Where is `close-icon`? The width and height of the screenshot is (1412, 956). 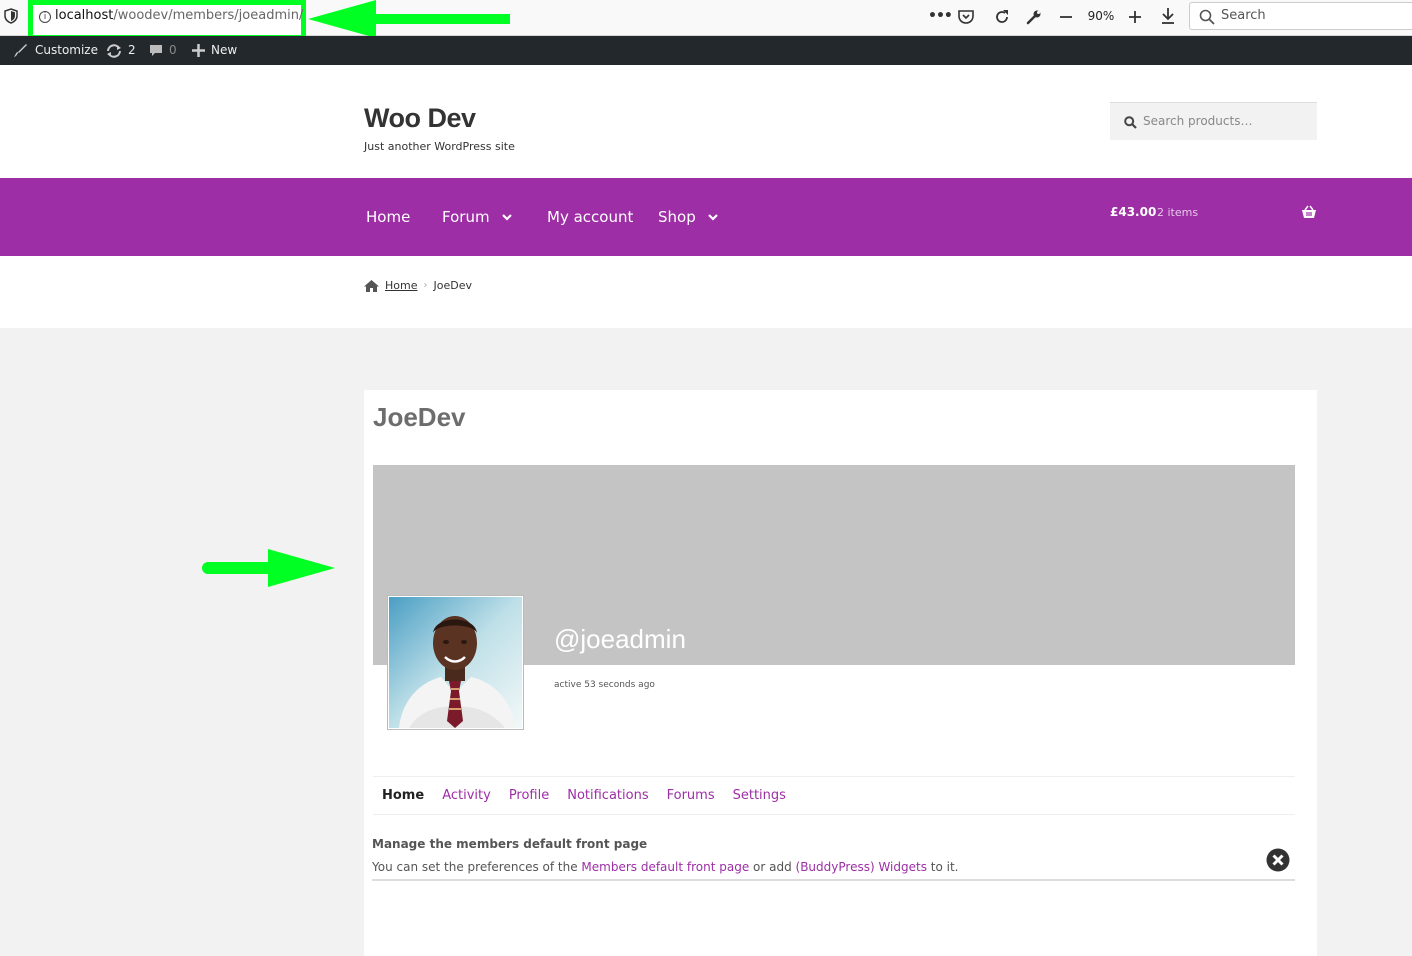
close-icon is located at coordinates (1278, 860).